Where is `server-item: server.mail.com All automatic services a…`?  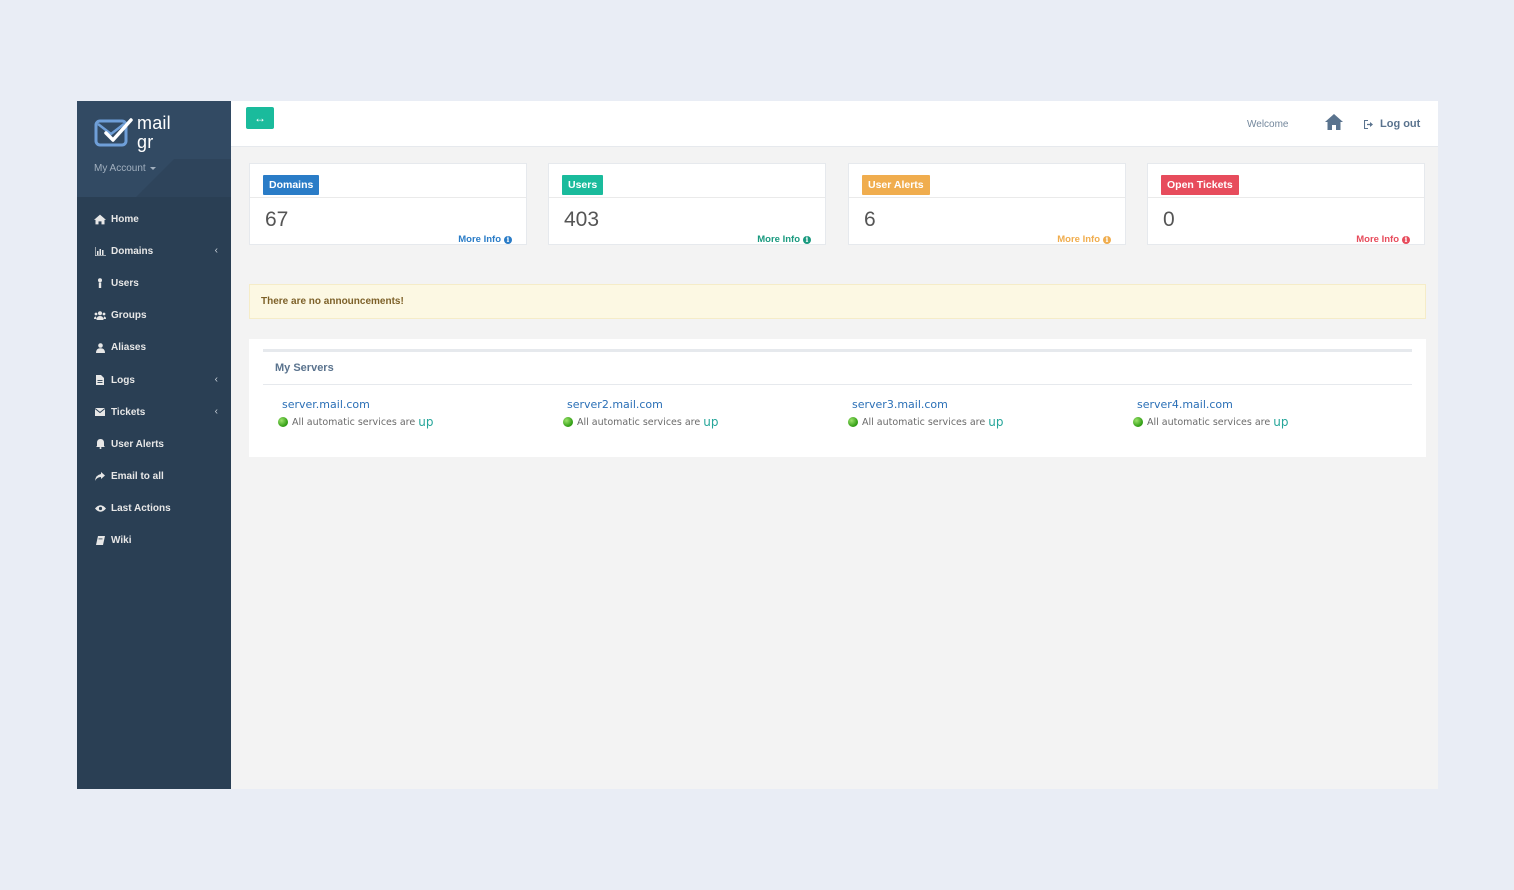 server-item: server.mail.com All automatic services a… is located at coordinates (355, 413).